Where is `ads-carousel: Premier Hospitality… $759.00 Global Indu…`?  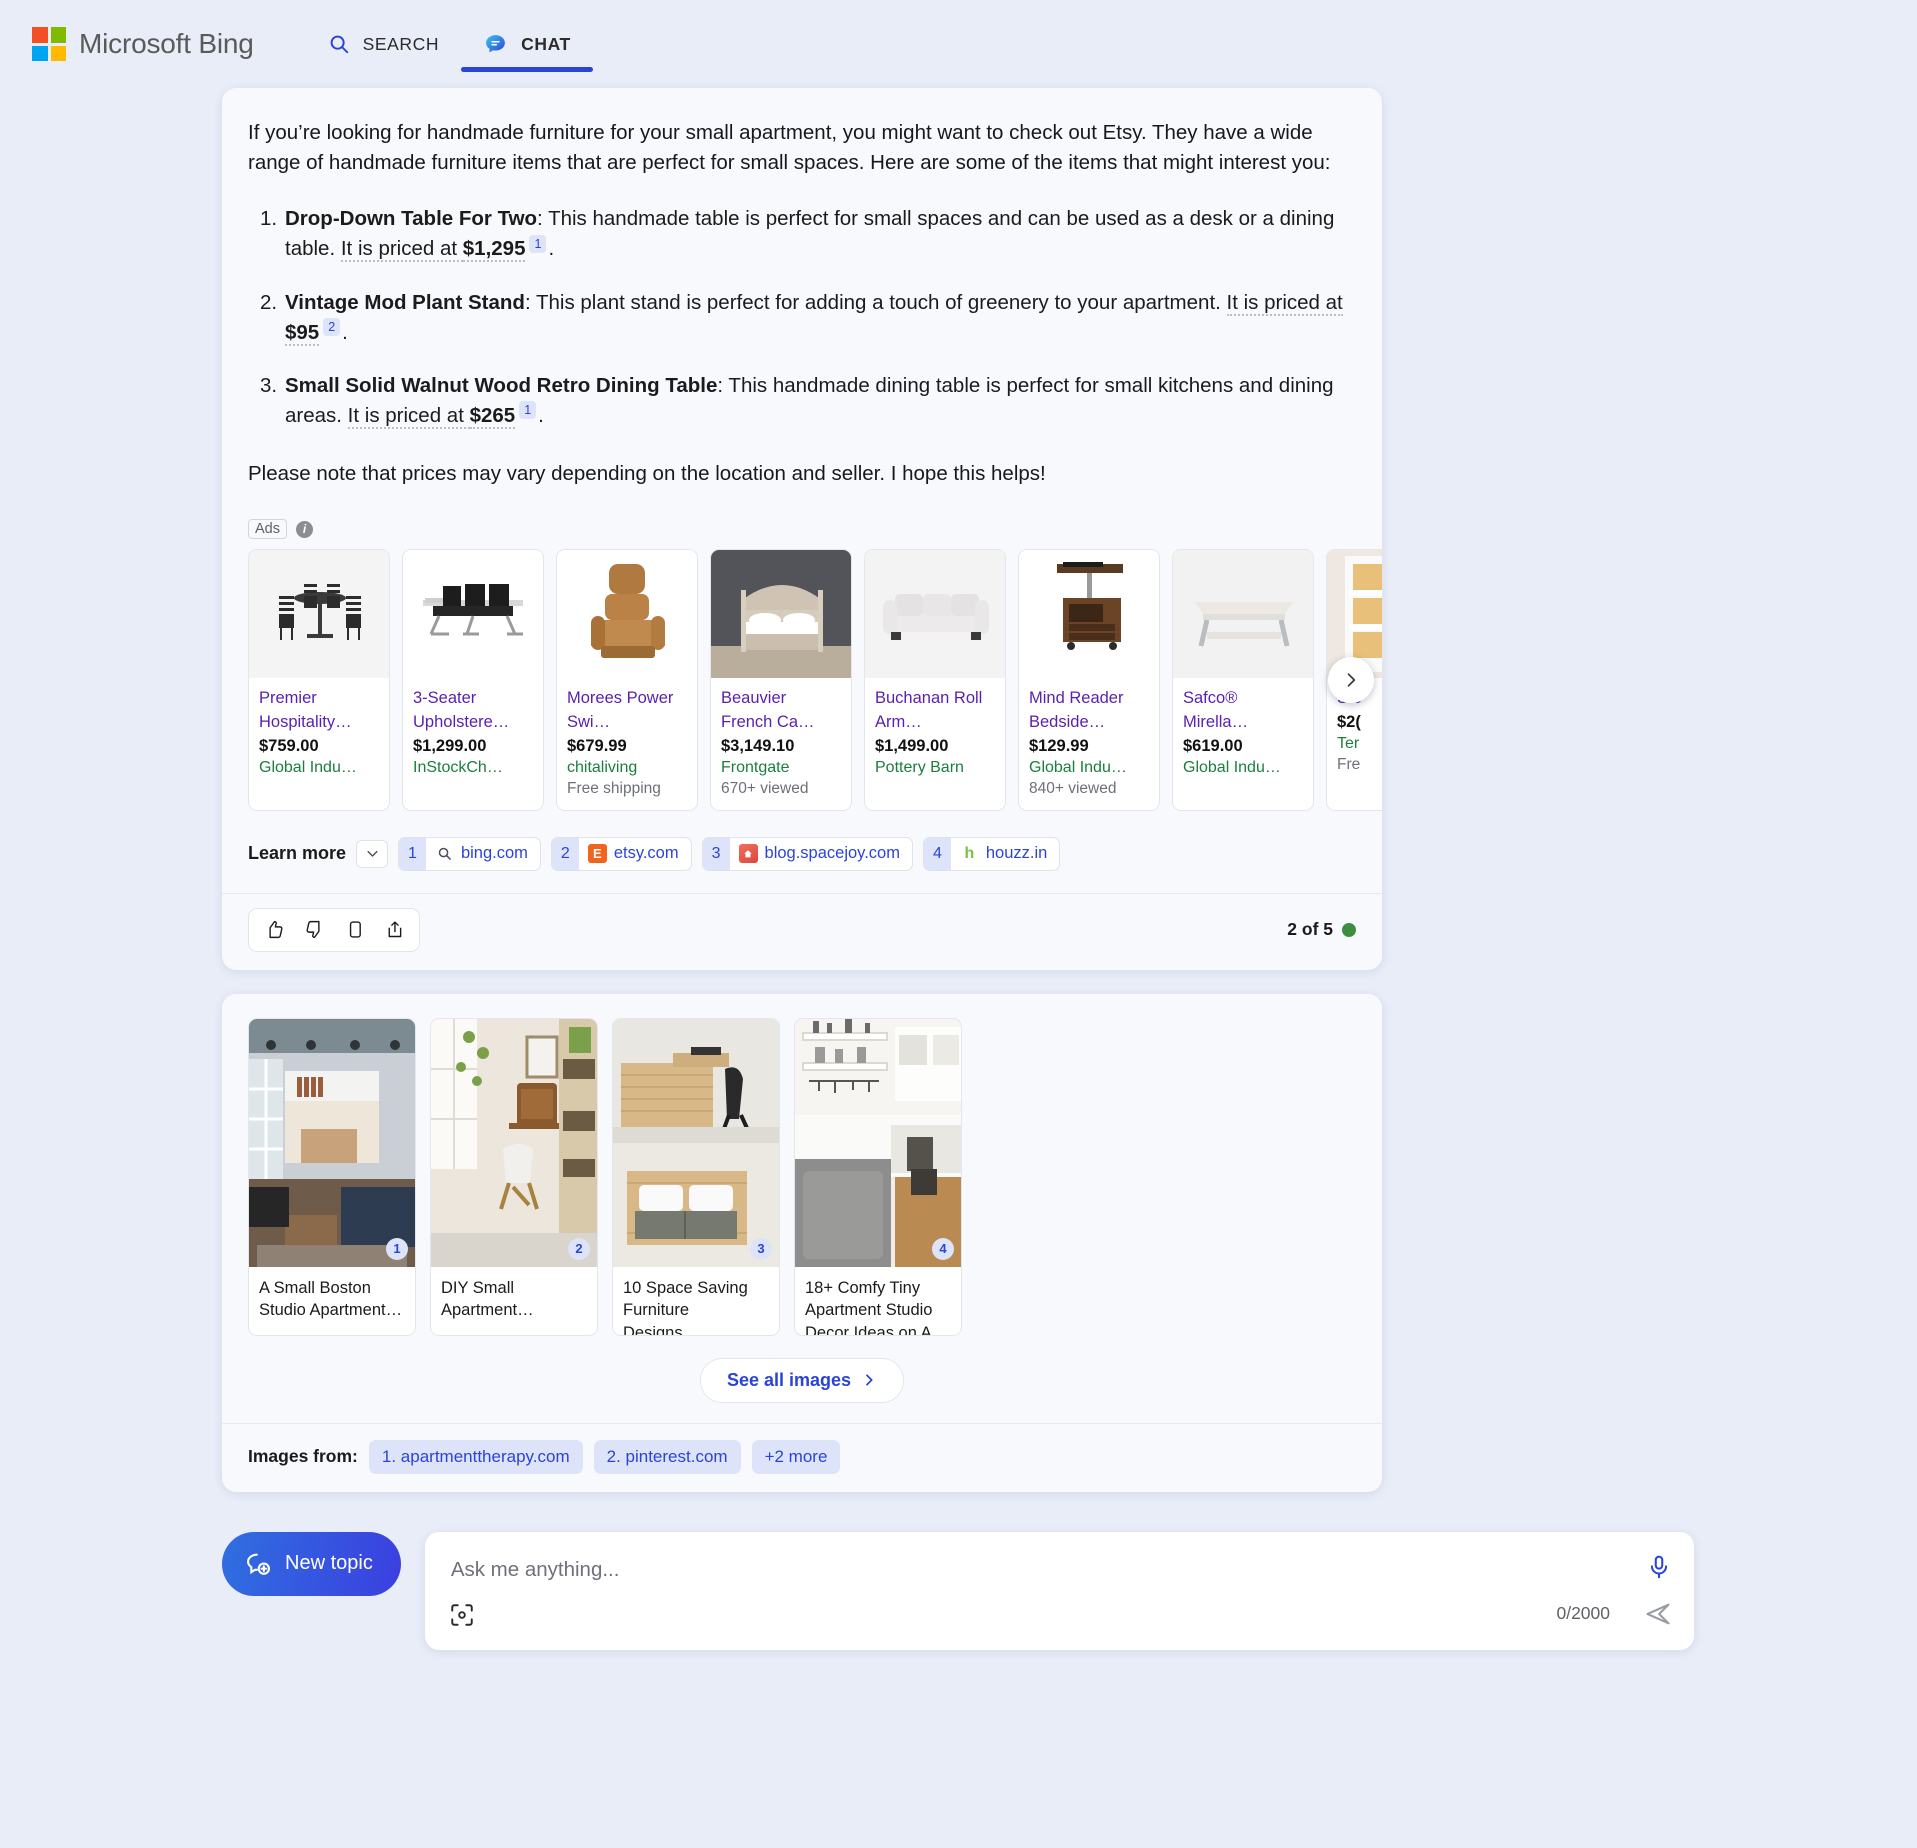 ads-carousel: Premier Hospitality… $759.00 Global Indu… is located at coordinates (802, 680).